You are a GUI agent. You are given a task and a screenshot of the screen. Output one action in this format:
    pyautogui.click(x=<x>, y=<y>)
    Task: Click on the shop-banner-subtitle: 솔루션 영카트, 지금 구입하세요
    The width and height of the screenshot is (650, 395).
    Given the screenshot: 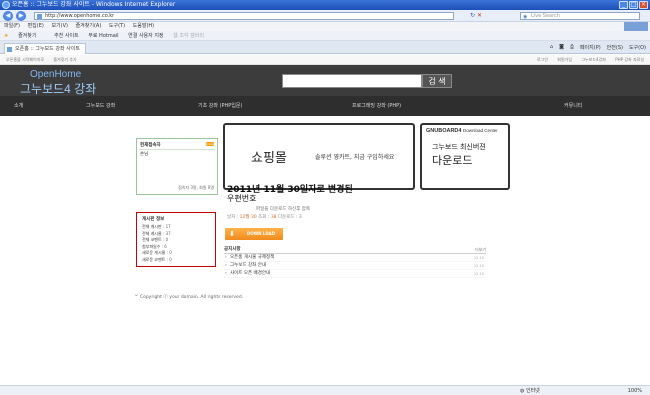 What is the action you would take?
    pyautogui.click(x=355, y=157)
    